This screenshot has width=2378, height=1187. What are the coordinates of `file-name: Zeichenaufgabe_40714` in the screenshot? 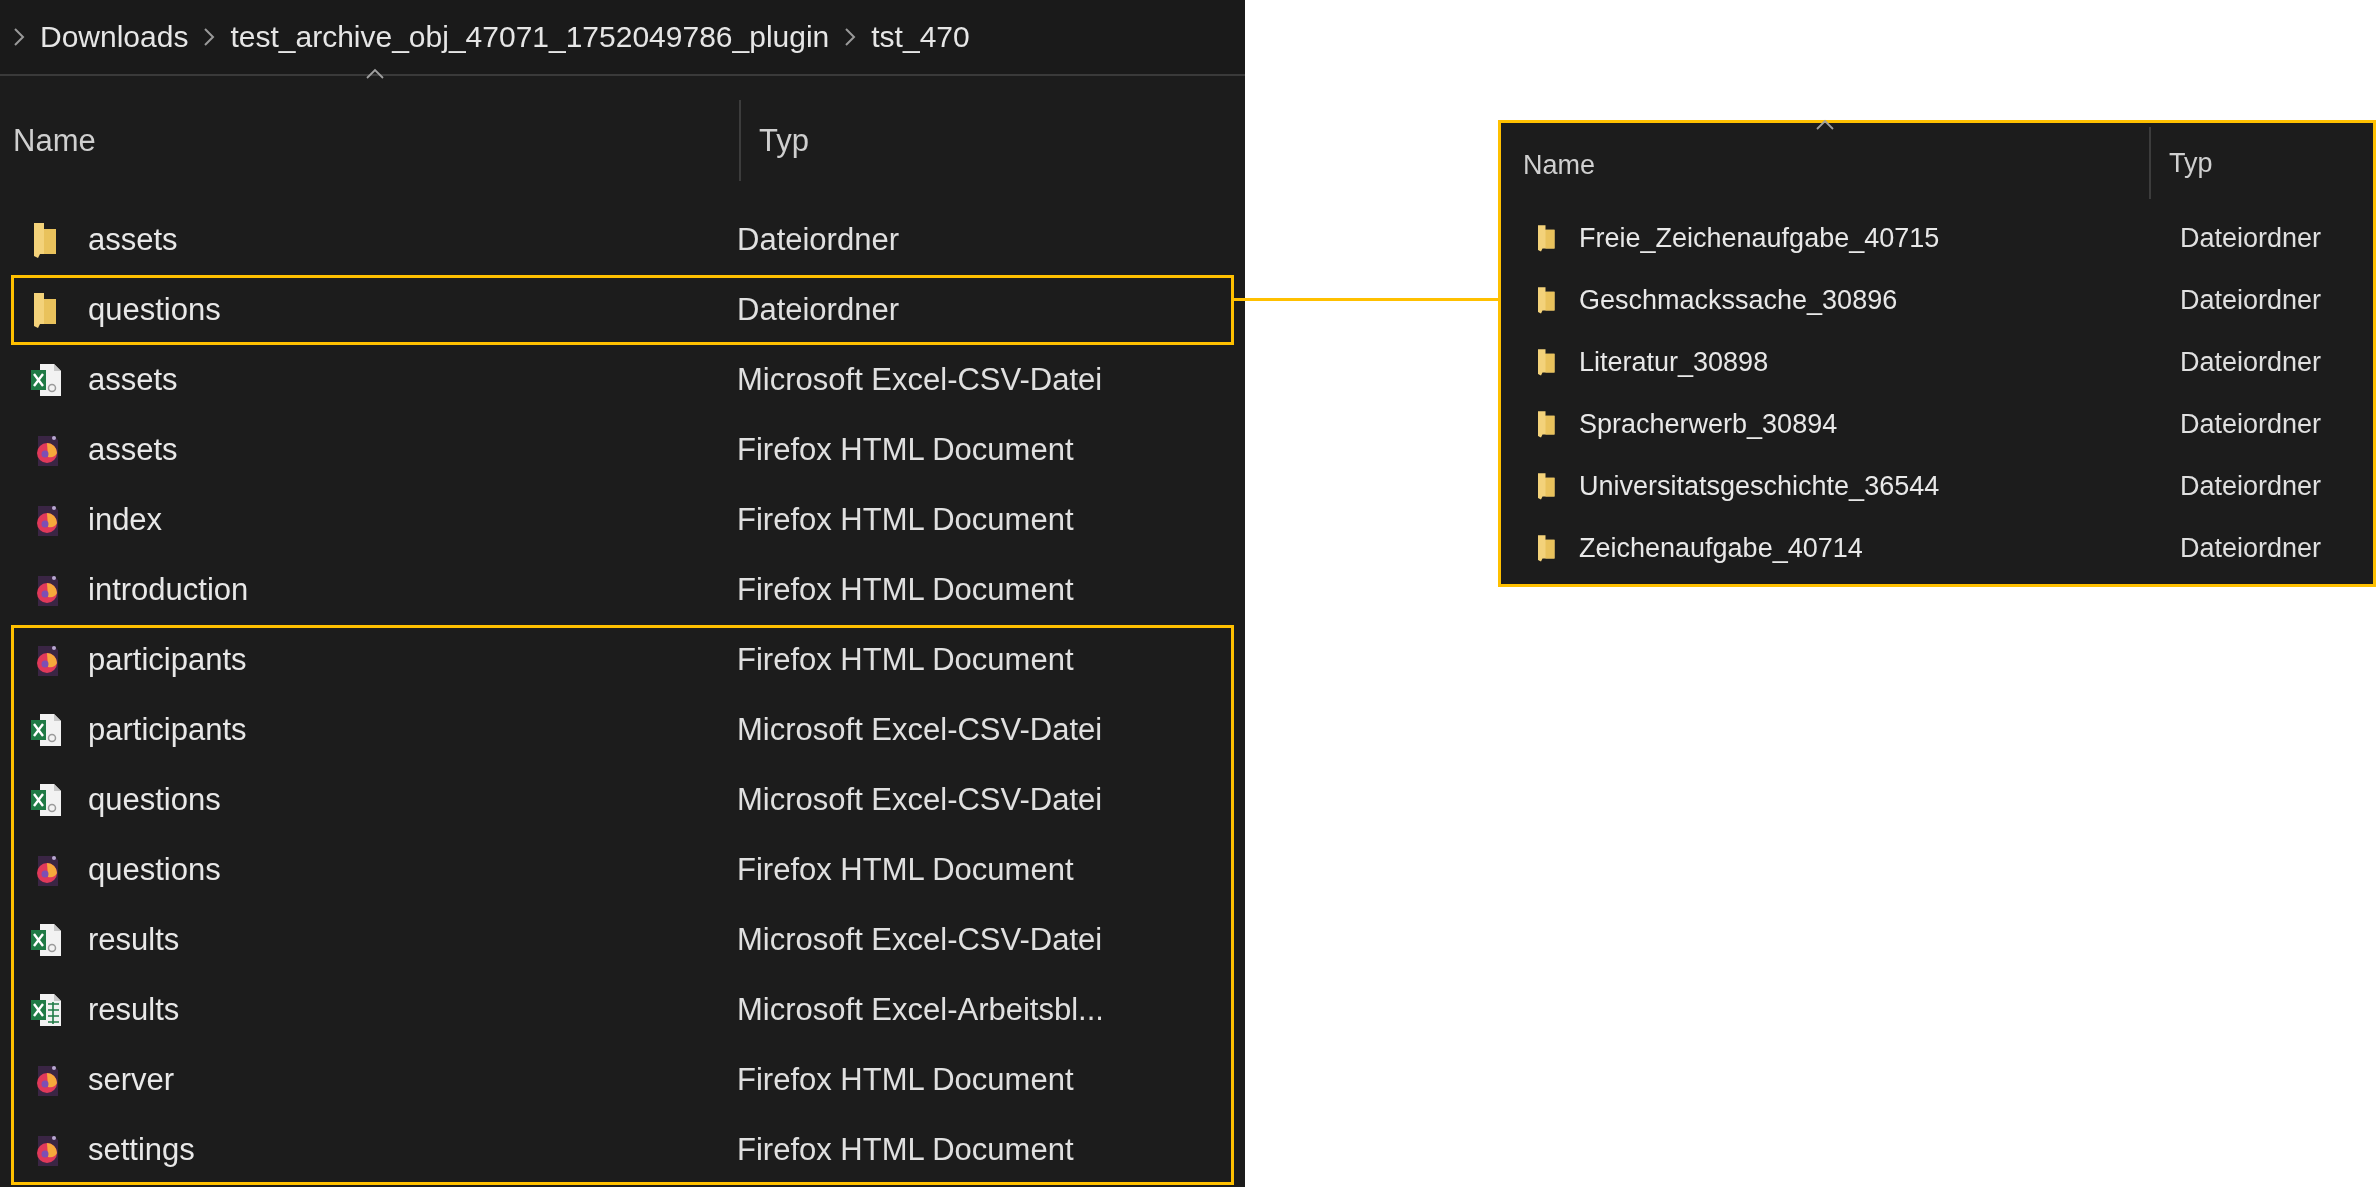 It's located at (1871, 548).